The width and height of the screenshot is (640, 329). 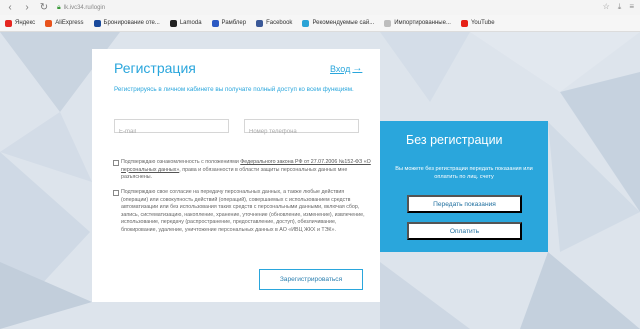 I want to click on bookmark-label: Рамблер, so click(x=234, y=23).